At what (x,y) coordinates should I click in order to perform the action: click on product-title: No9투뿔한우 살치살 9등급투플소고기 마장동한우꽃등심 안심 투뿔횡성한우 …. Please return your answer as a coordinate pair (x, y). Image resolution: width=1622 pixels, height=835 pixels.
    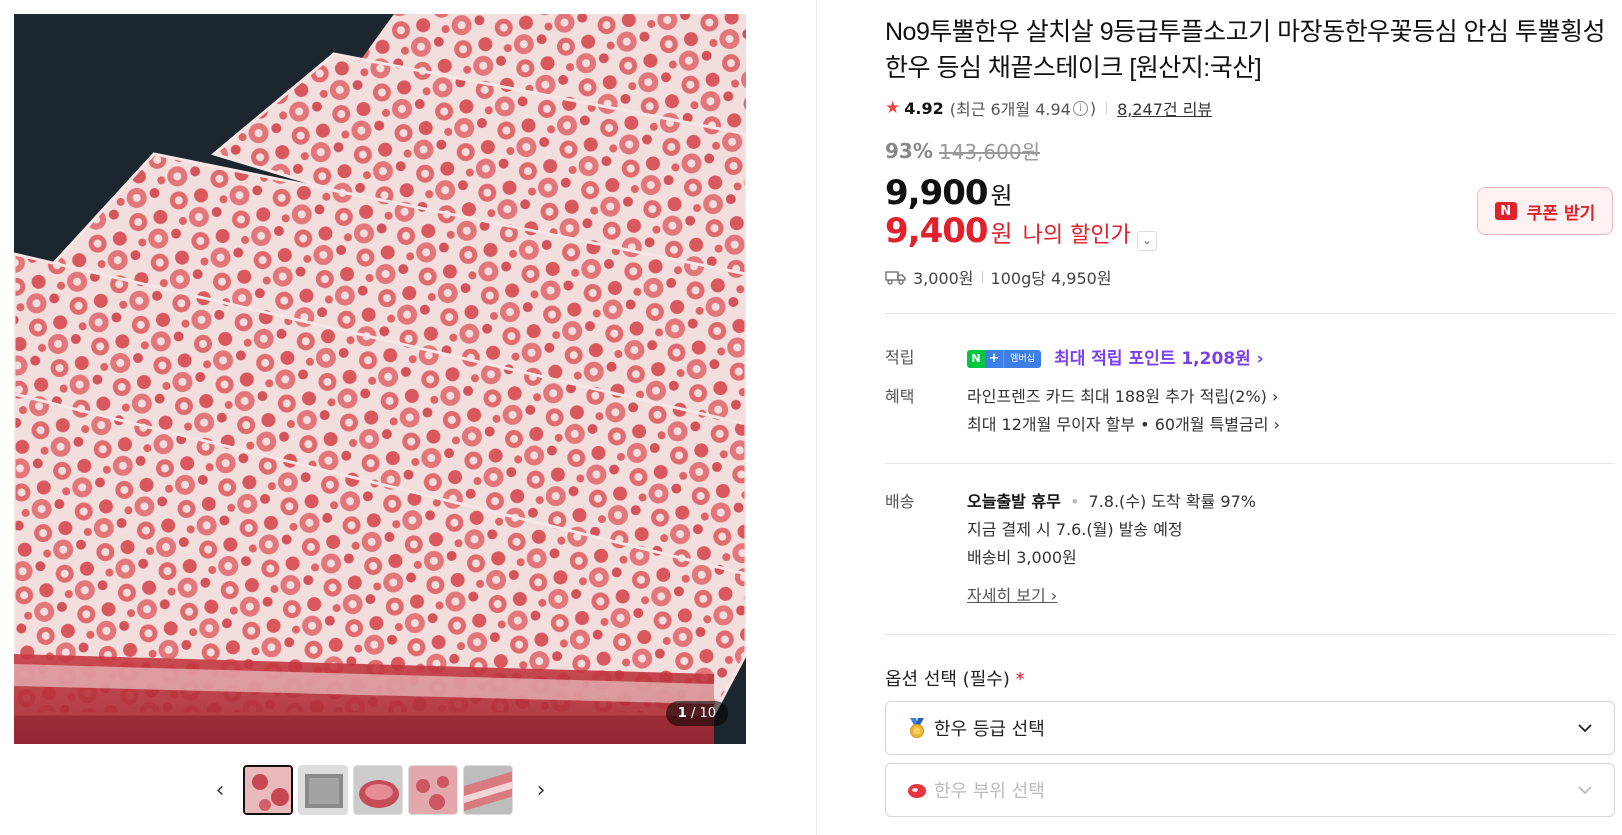
    Looking at the image, I should click on (1245, 50).